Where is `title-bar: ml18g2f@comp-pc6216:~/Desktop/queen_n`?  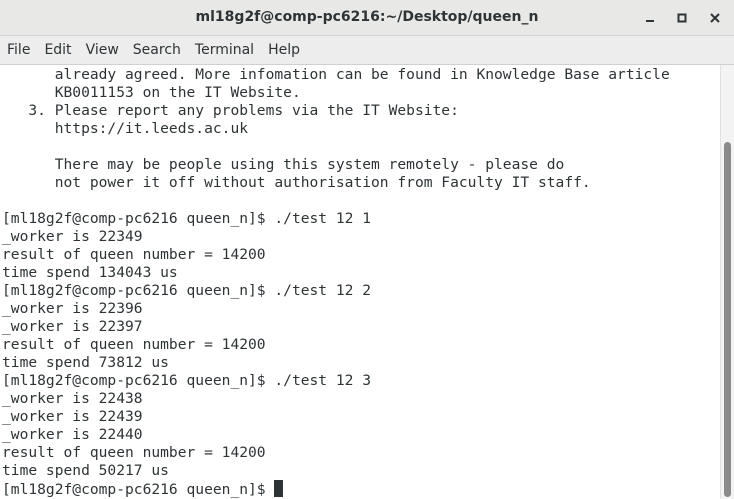
title-bar: ml18g2f@comp-pc6216:~/Desktop/queen_n is located at coordinates (367, 18).